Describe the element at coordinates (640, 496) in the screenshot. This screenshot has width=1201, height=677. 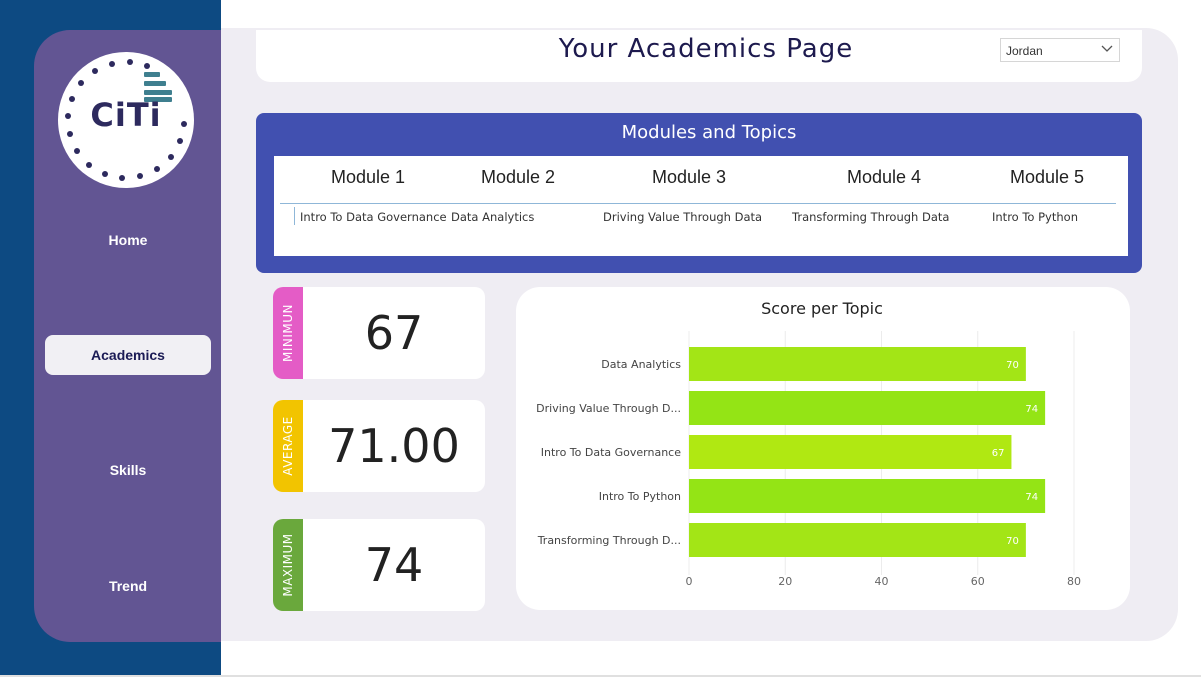
I see `chart-category-label: Intro To Python` at that location.